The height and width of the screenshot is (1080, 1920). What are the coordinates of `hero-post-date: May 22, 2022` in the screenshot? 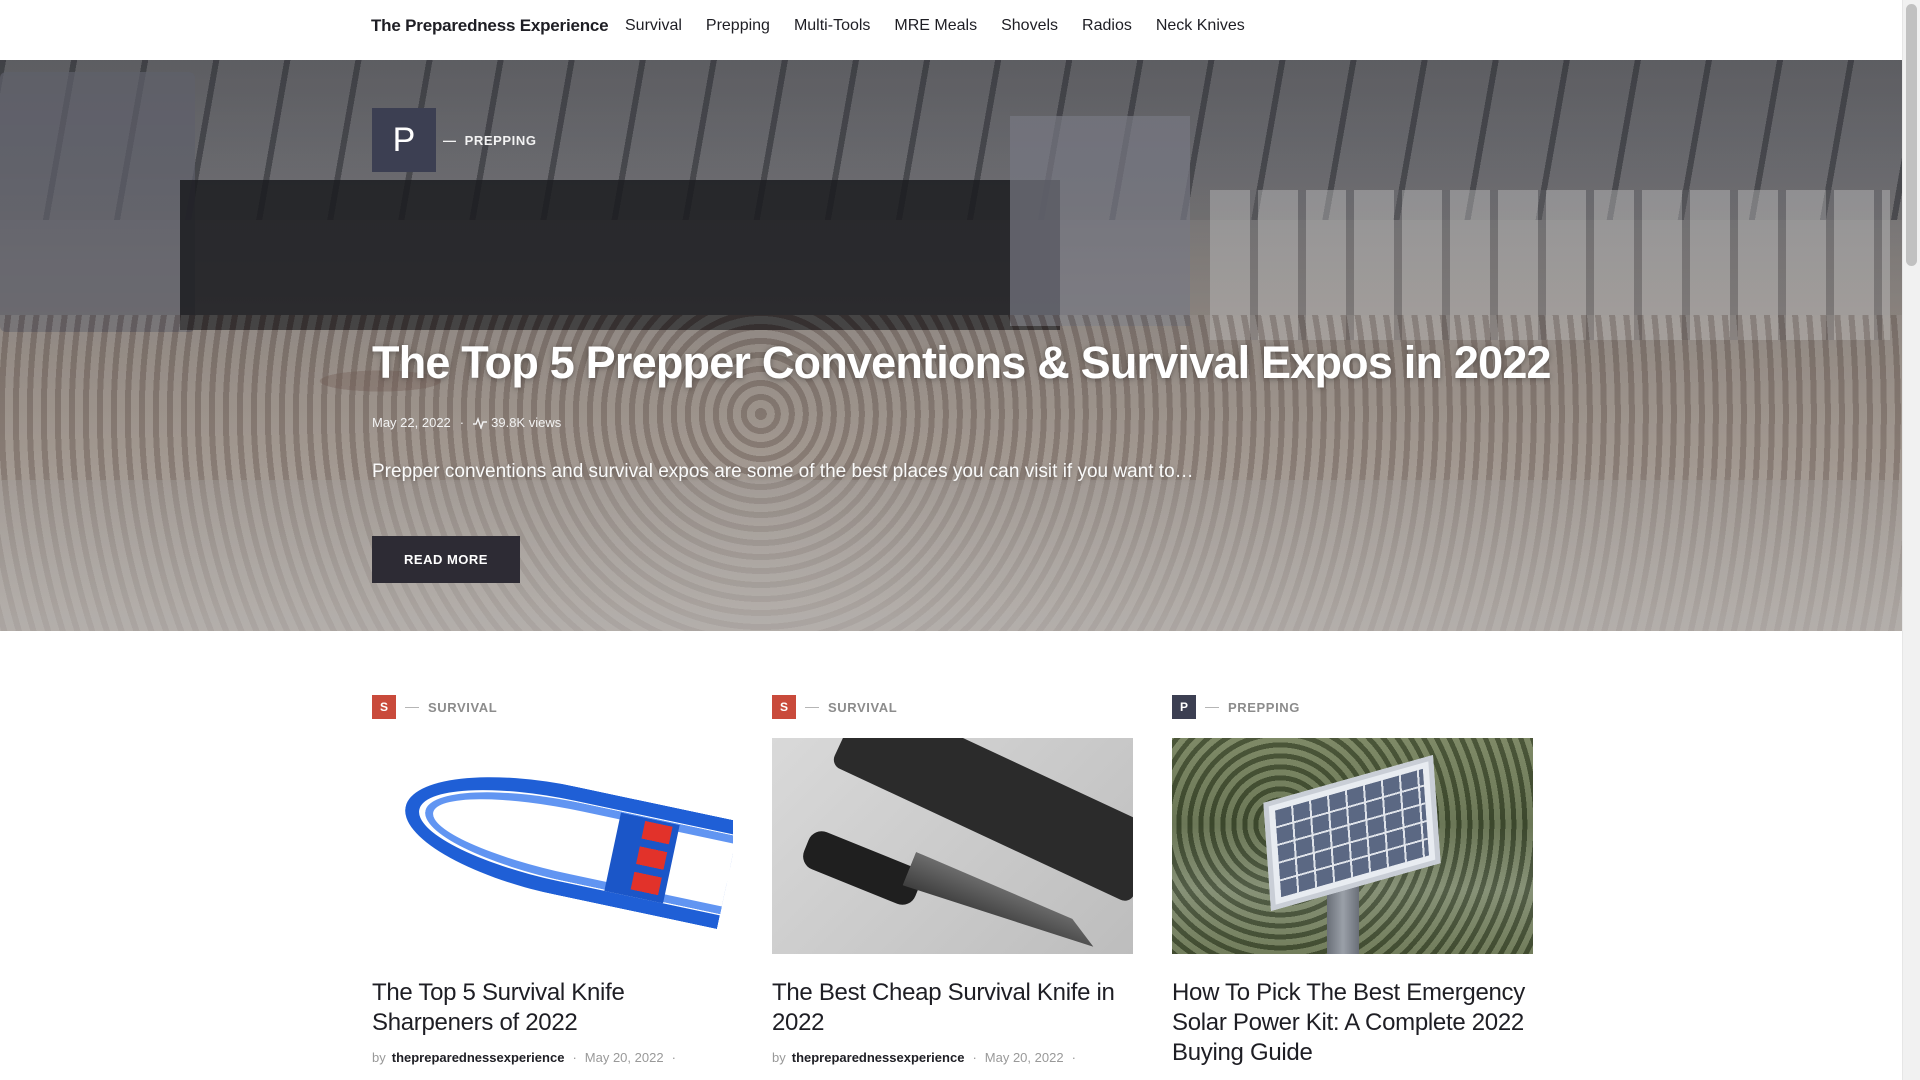 It's located at (411, 422).